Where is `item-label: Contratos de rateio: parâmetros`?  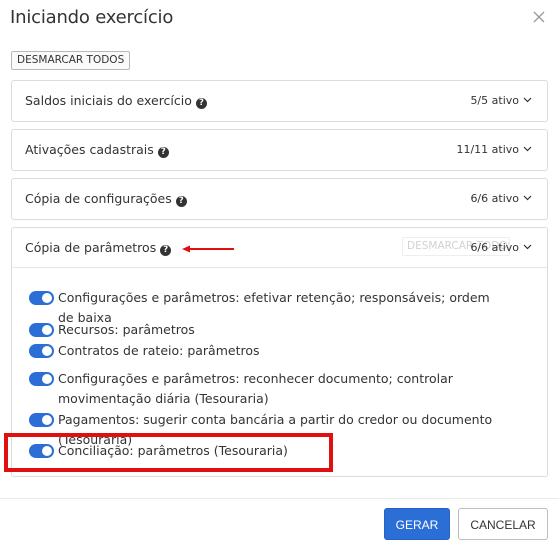 item-label: Contratos de rateio: parâmetros is located at coordinates (159, 350).